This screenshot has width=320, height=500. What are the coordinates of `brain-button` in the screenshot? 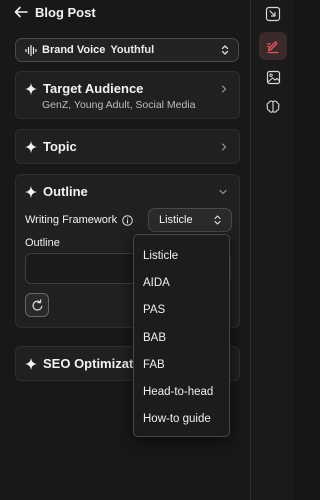 It's located at (273, 107).